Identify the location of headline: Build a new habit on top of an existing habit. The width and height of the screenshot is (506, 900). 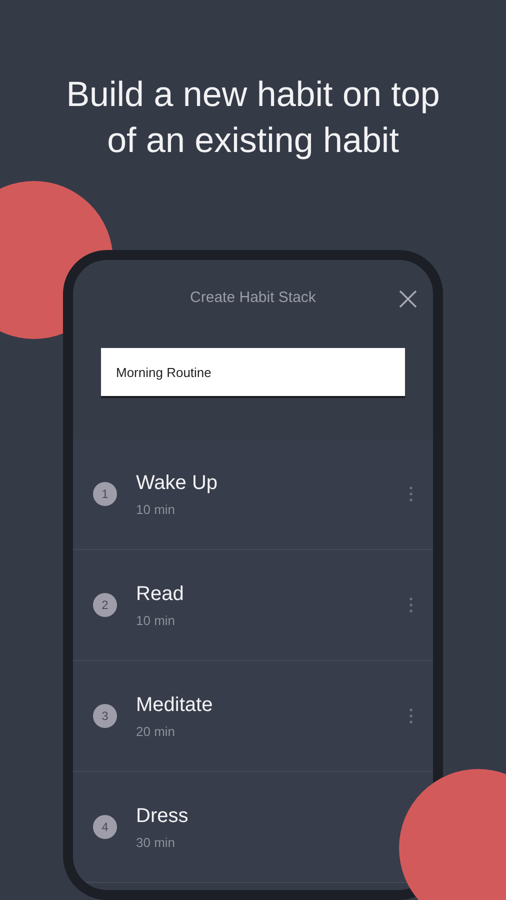
(253, 118).